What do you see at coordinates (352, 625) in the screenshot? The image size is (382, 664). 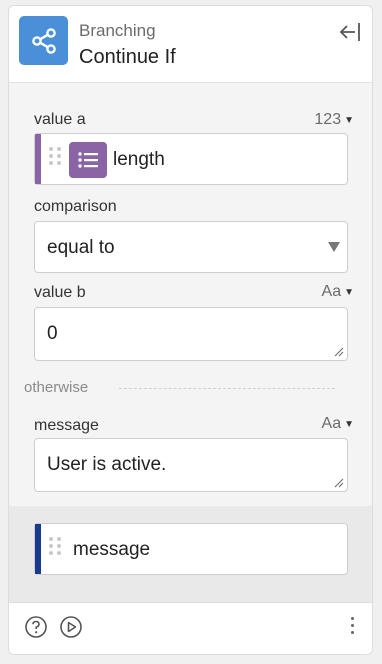 I see `more-vertical-icon` at bounding box center [352, 625].